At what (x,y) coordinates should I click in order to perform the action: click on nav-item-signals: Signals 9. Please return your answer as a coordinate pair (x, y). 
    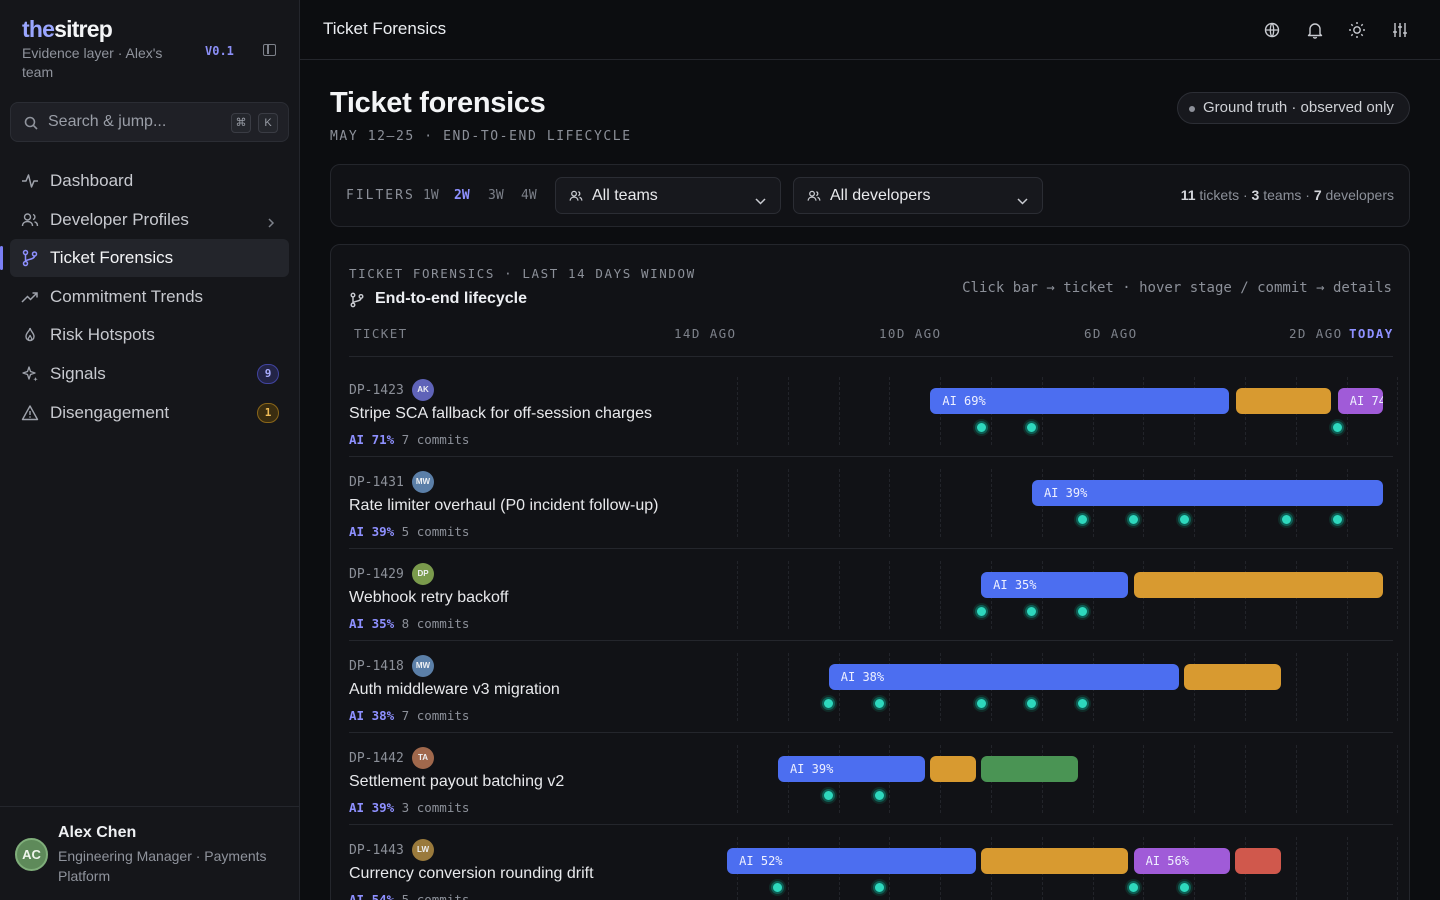
    Looking at the image, I should click on (149, 374).